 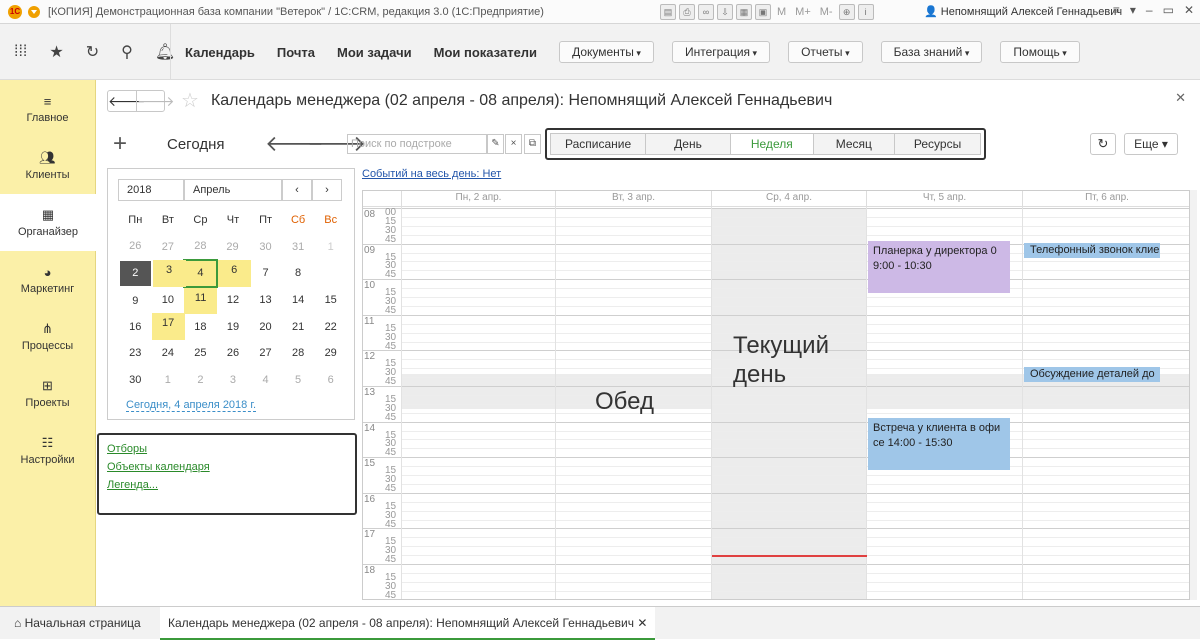 I want to click on day-cell: 15, so click(x=330, y=300).